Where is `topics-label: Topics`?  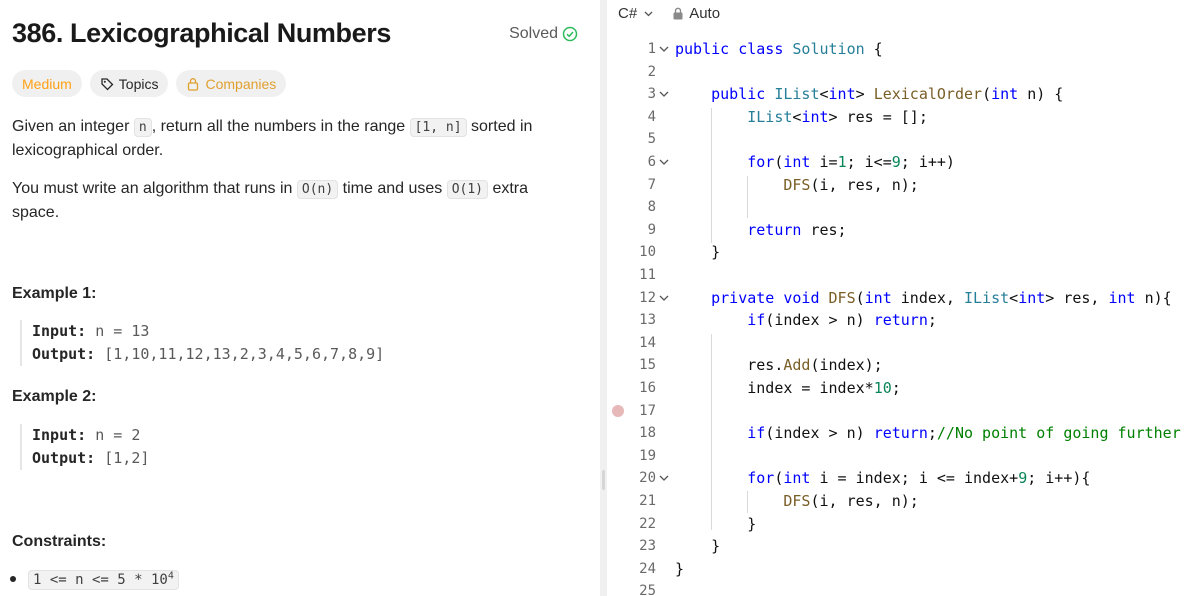
topics-label: Topics is located at coordinates (138, 83).